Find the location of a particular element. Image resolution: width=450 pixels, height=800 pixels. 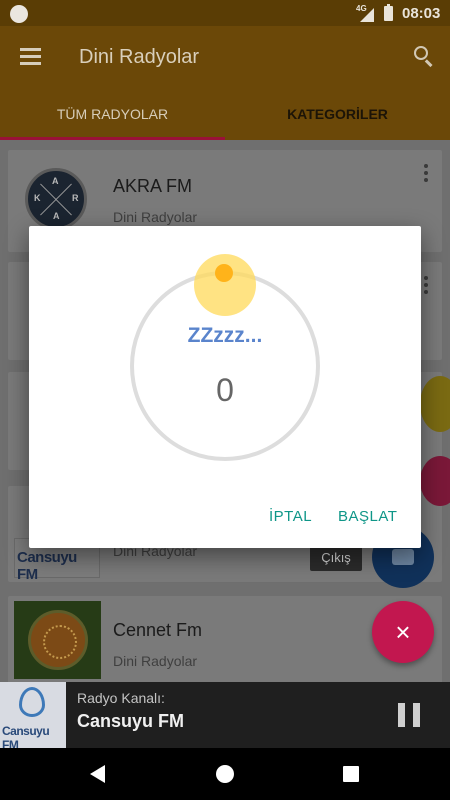

system-nav-bar is located at coordinates (225, 774).